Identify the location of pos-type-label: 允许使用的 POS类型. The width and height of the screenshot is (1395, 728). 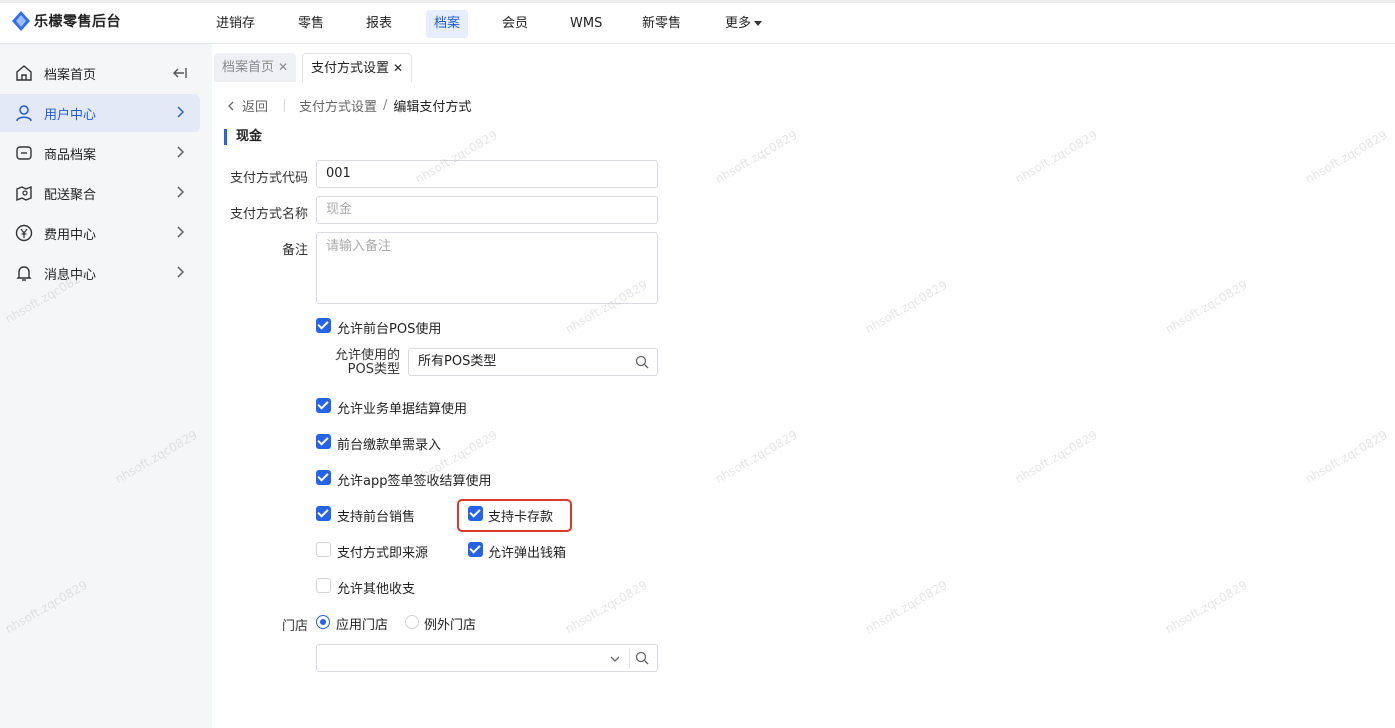
(359, 363).